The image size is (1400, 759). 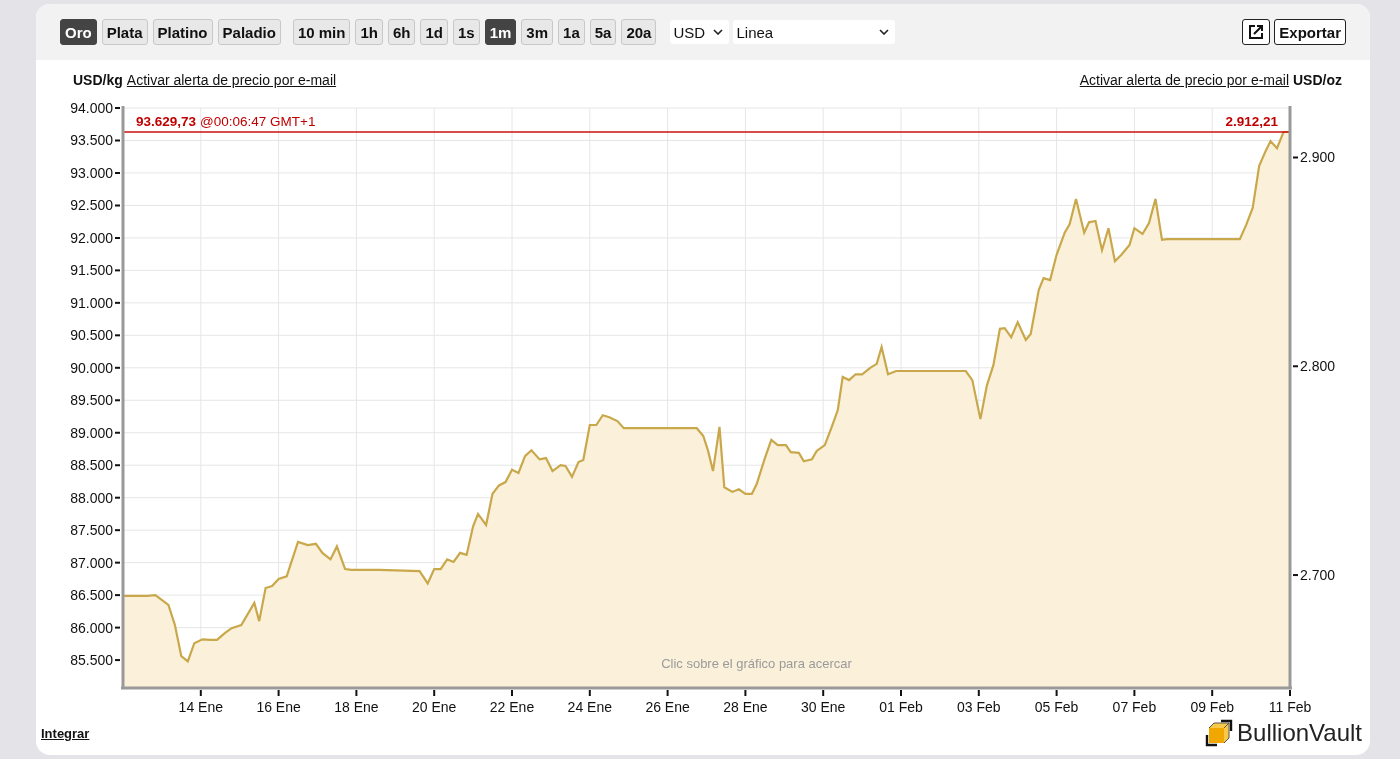 What do you see at coordinates (98, 81) in the screenshot?
I see `unit-label: USD/kg` at bounding box center [98, 81].